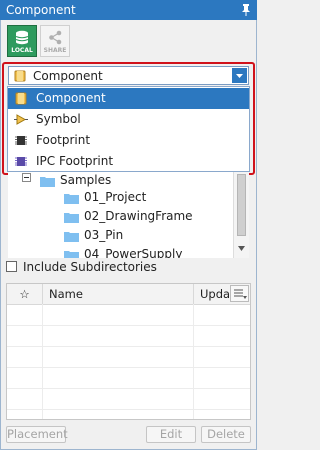 The image size is (320, 450). What do you see at coordinates (11, 266) in the screenshot?
I see `include-subdirectories-checkbox` at bounding box center [11, 266].